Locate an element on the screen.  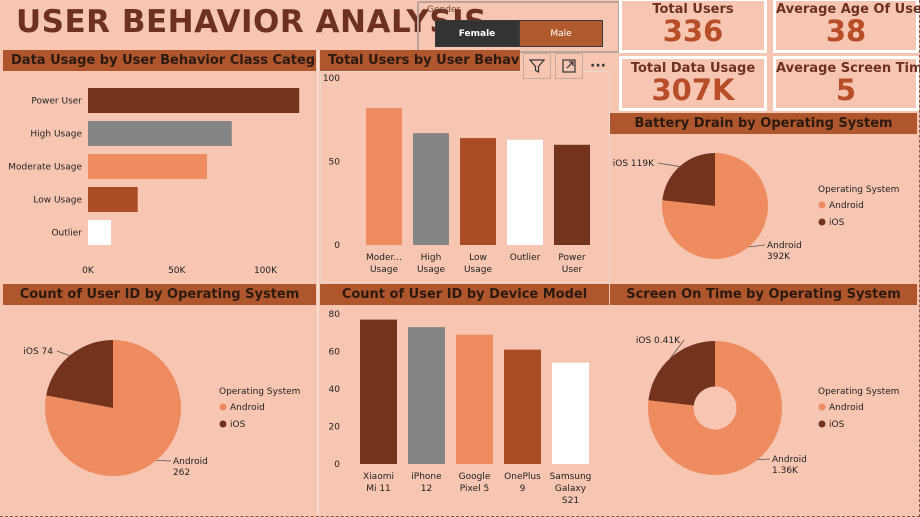
x-tick-label: 50K is located at coordinates (177, 271).